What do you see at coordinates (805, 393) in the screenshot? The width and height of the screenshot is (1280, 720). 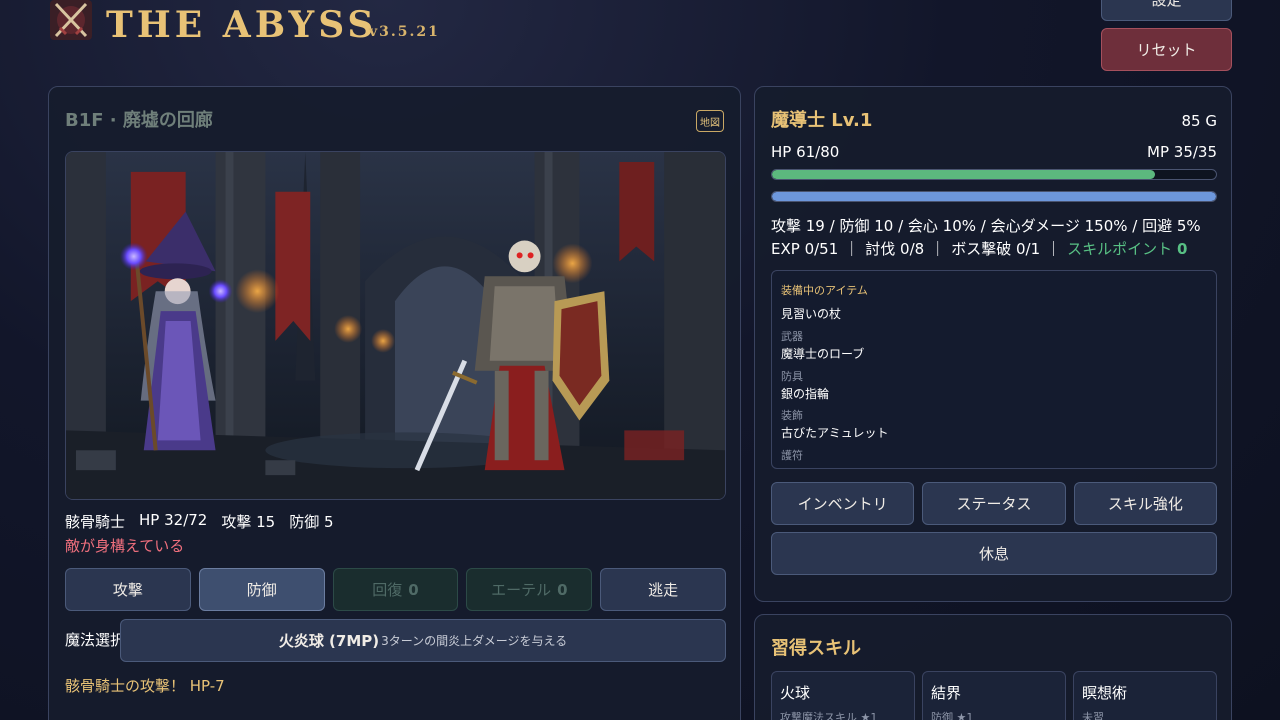 I see `equipment-item: 銀の指輪` at bounding box center [805, 393].